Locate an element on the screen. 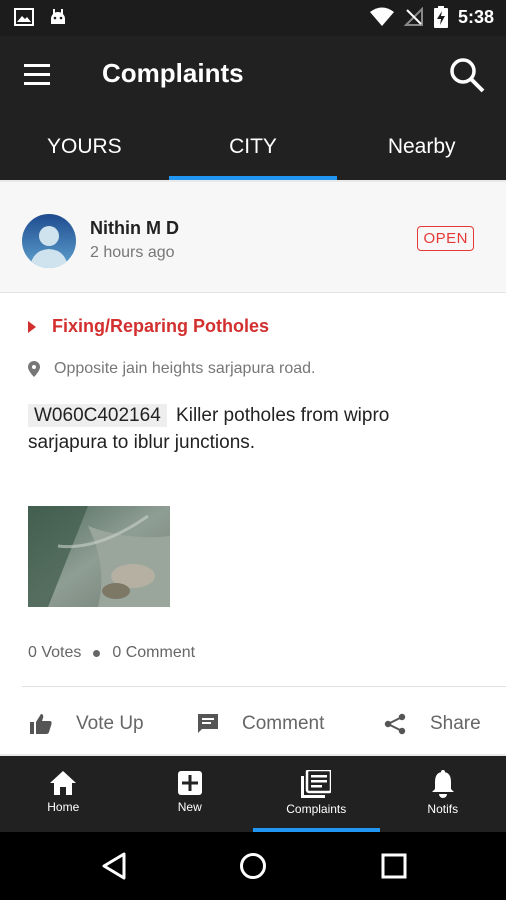  share-button: Share is located at coordinates (432, 724).